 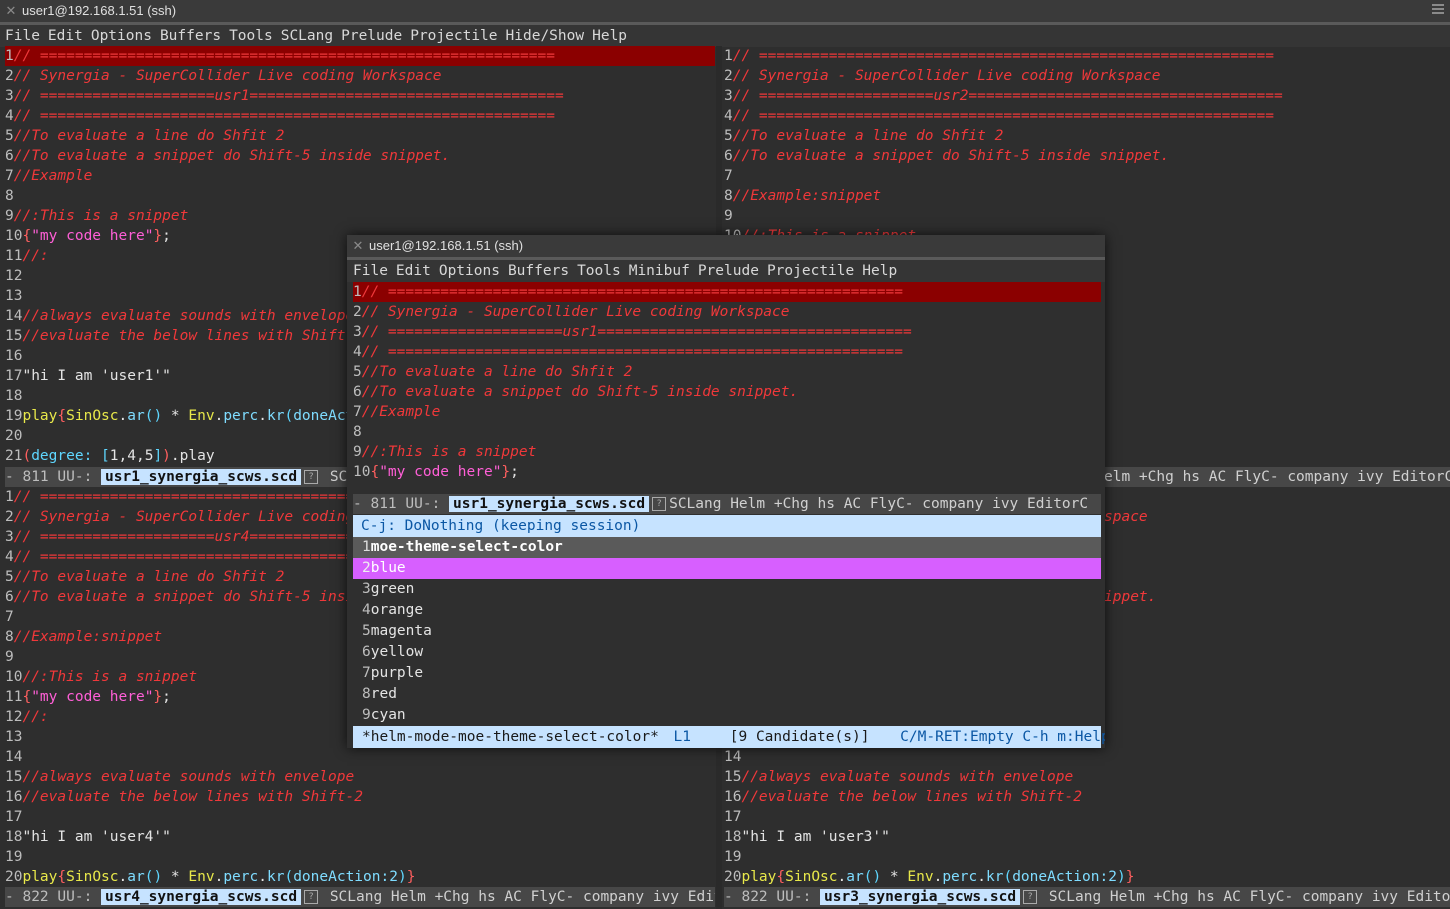 I want to click on menu-item-sclang: SCLang, so click(x=307, y=36).